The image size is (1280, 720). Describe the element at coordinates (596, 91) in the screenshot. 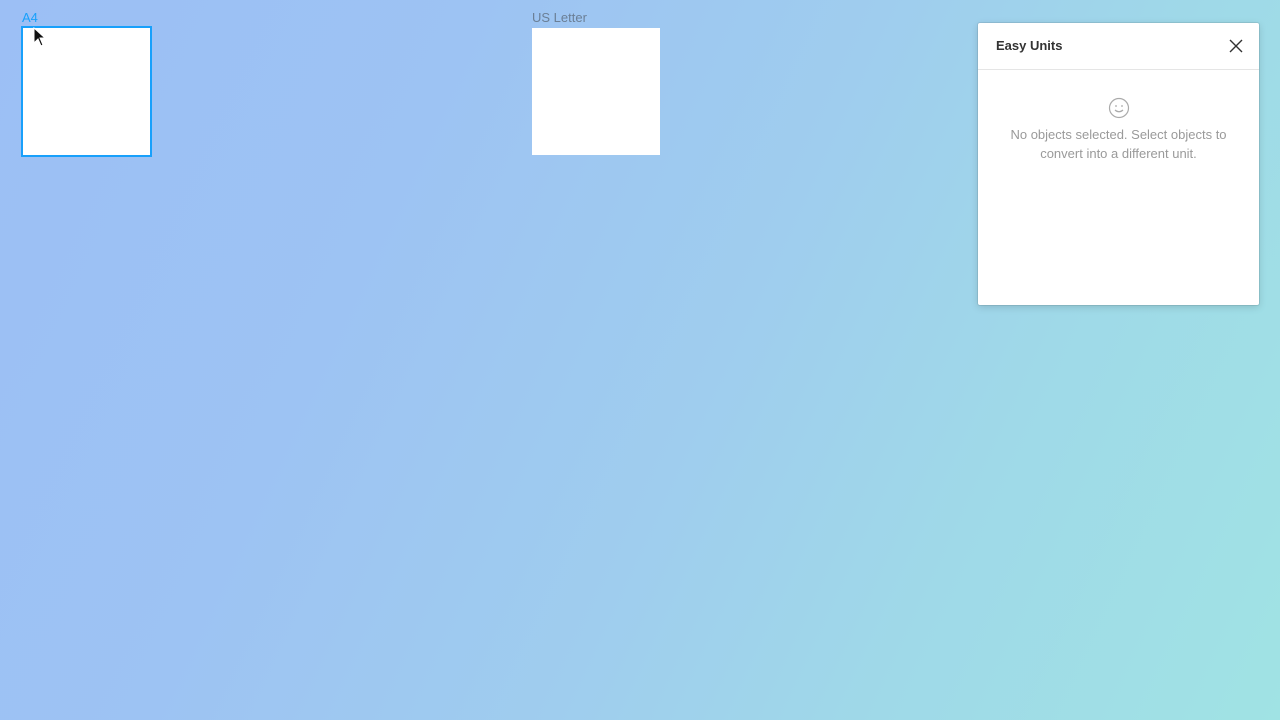

I see `frame-us-letter` at that location.